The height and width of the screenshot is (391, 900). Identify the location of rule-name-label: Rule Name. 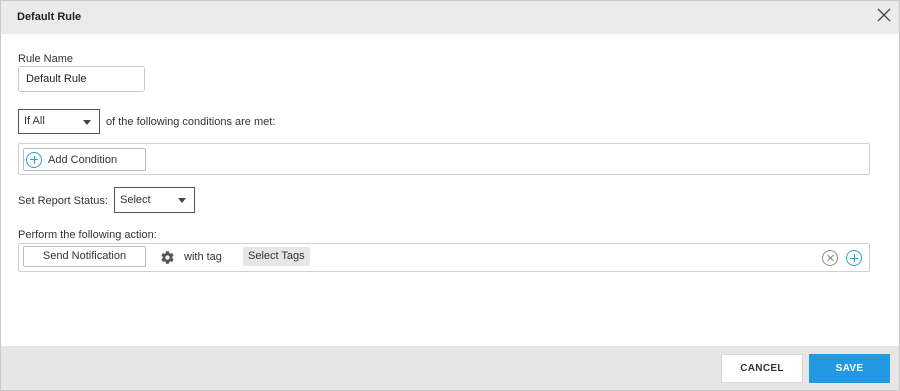
(46, 59).